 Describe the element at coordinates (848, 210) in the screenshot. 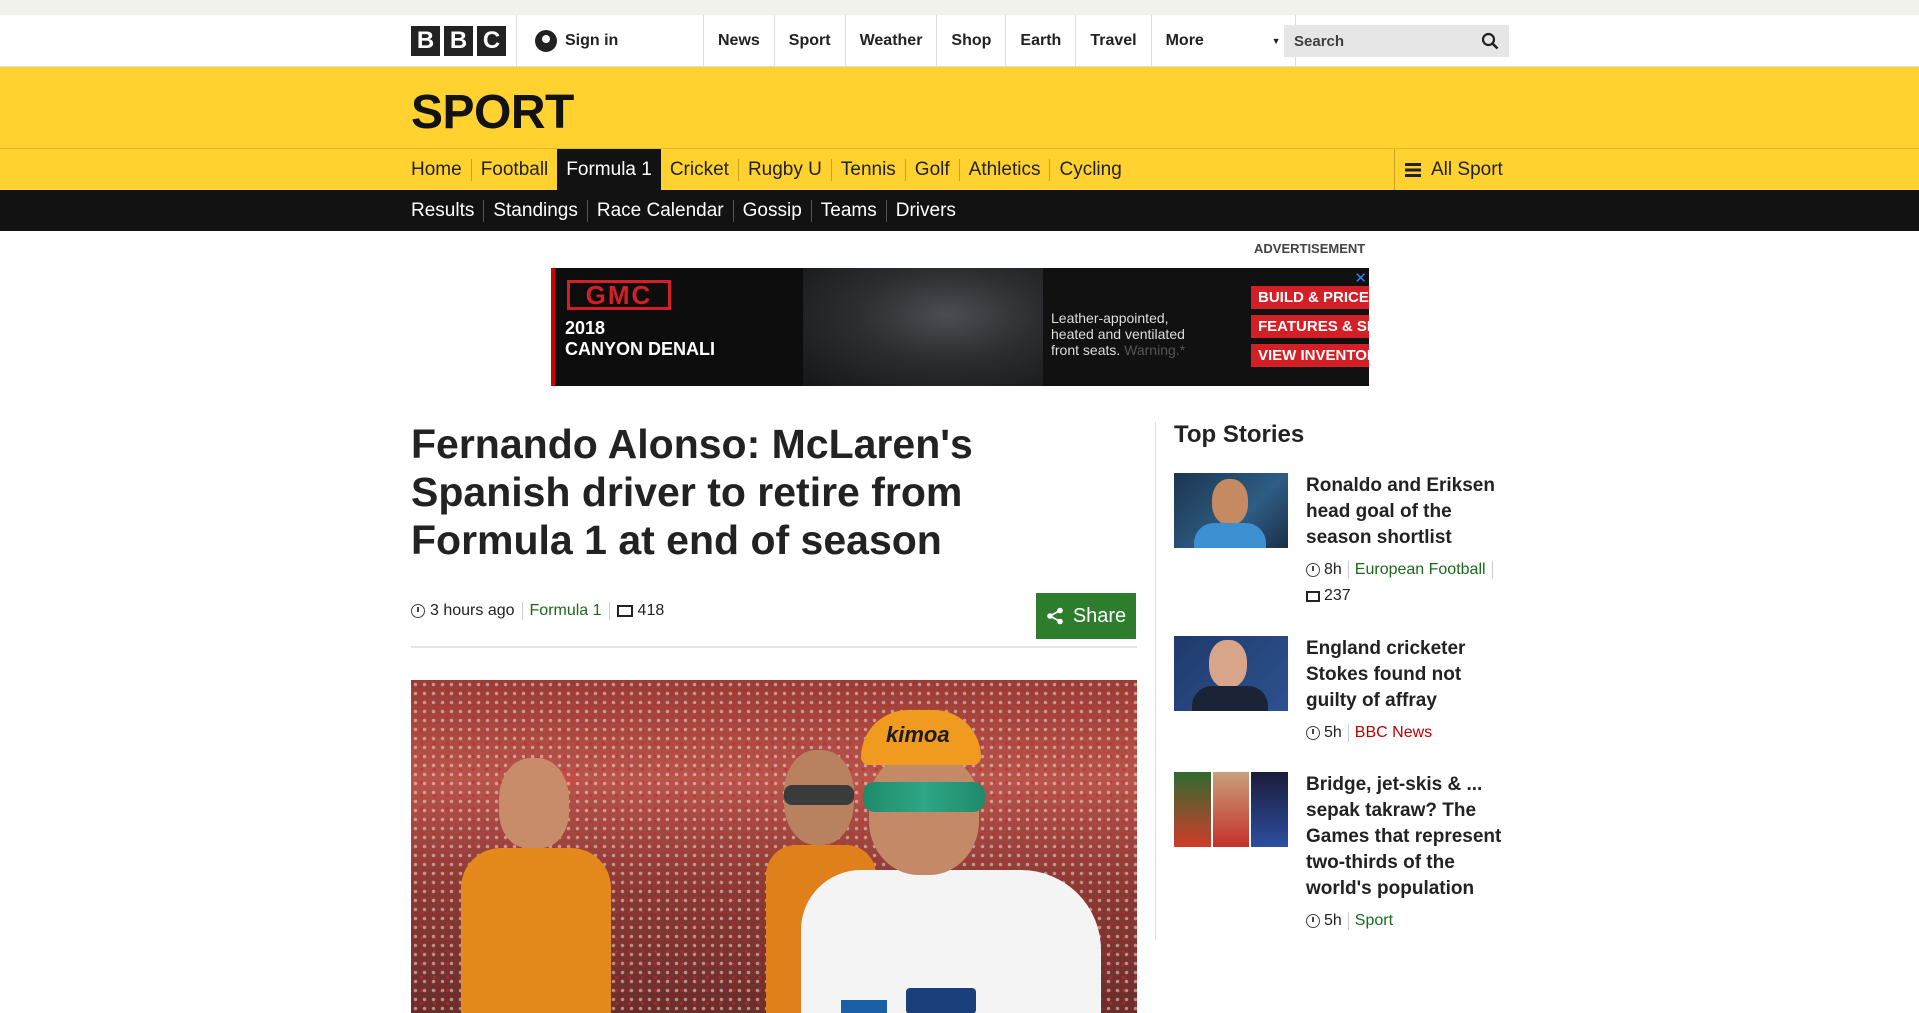

I see `subnav-teams: Teams` at that location.